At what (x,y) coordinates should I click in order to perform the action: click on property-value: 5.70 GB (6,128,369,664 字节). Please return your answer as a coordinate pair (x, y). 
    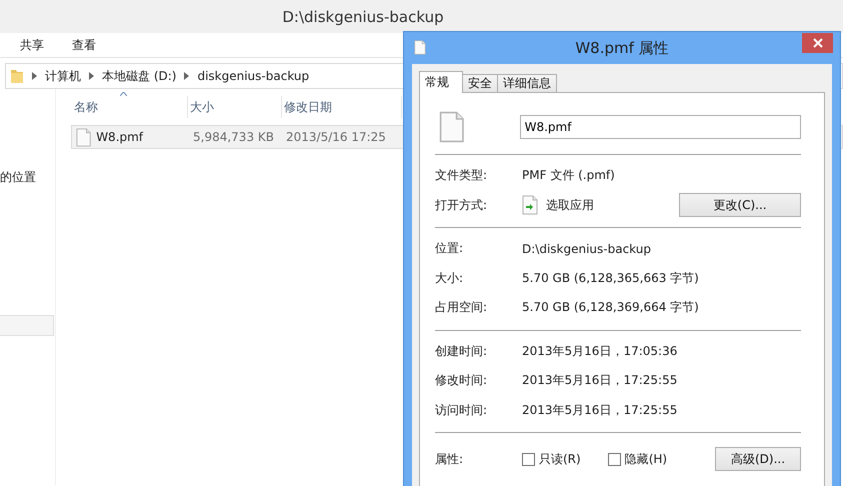
    Looking at the image, I should click on (611, 307).